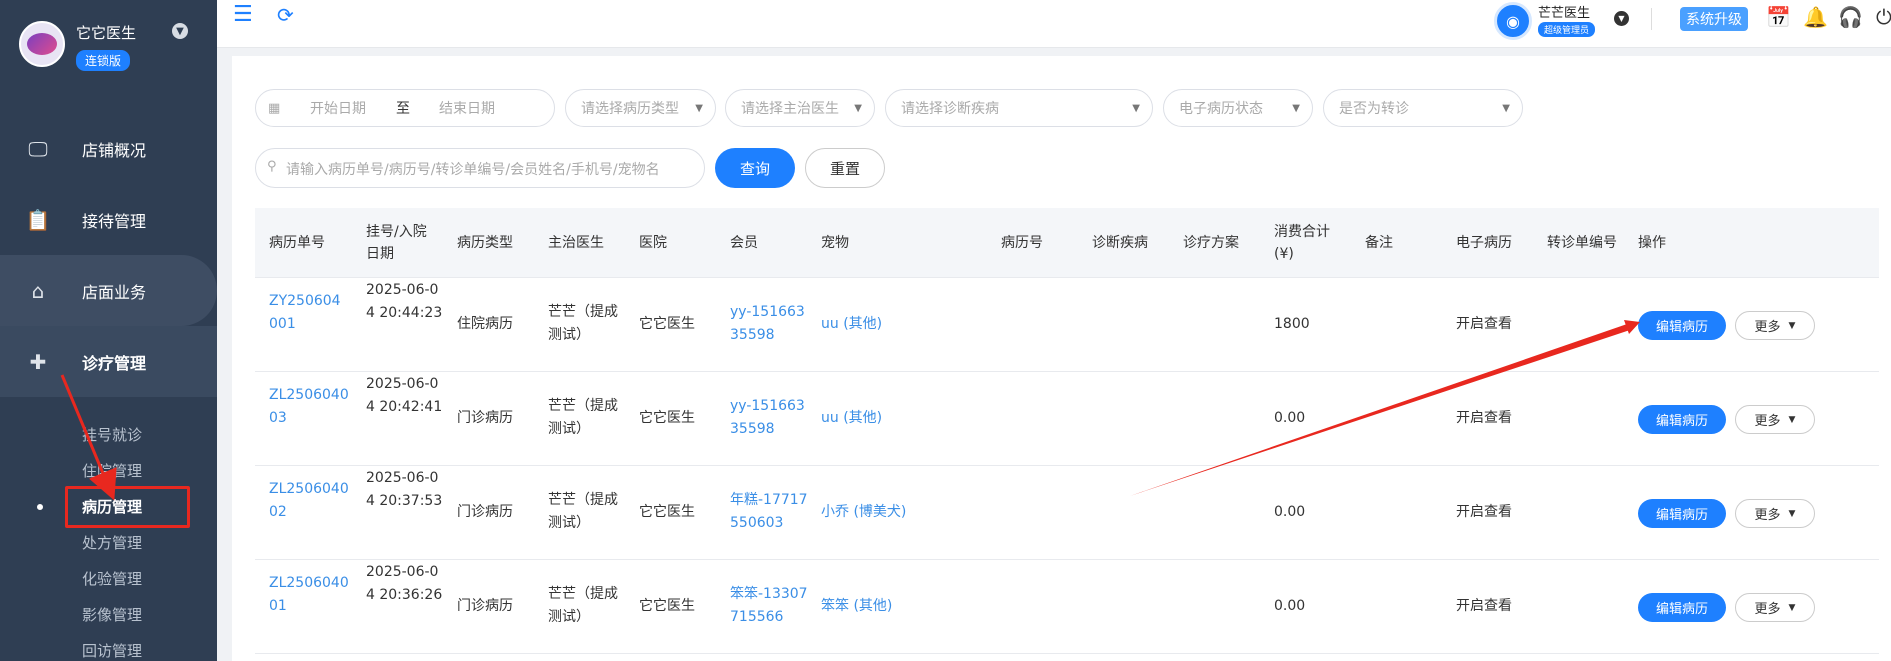 The height and width of the screenshot is (661, 1891). I want to click on referral-select: 是否为转诊 ▼, so click(1423, 108).